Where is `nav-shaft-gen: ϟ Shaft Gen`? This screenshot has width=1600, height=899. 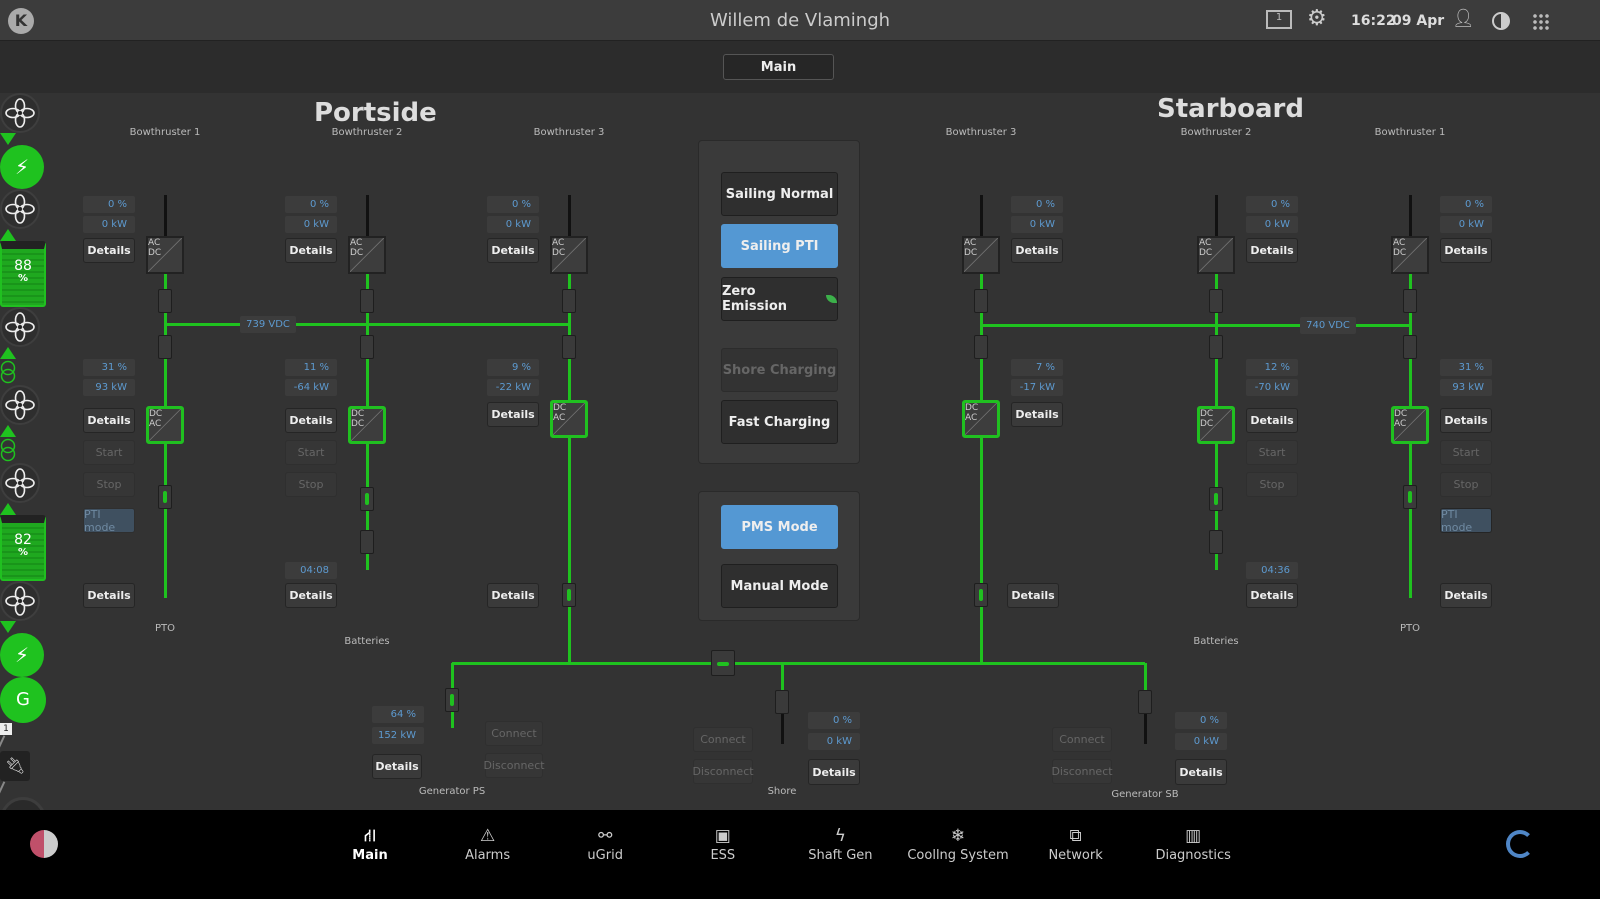 nav-shaft-gen: ϟ Shaft Gen is located at coordinates (840, 844).